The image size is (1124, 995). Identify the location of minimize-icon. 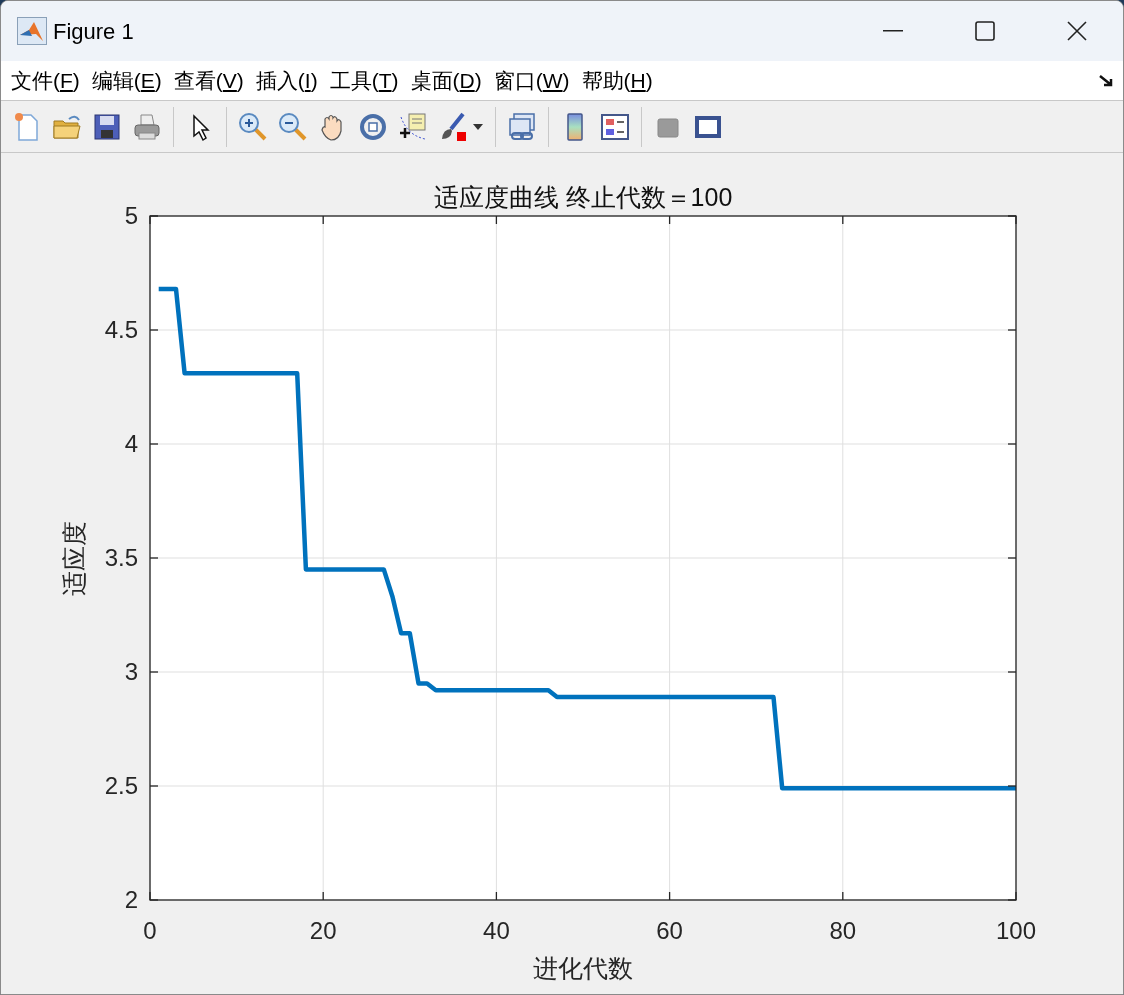
(893, 31).